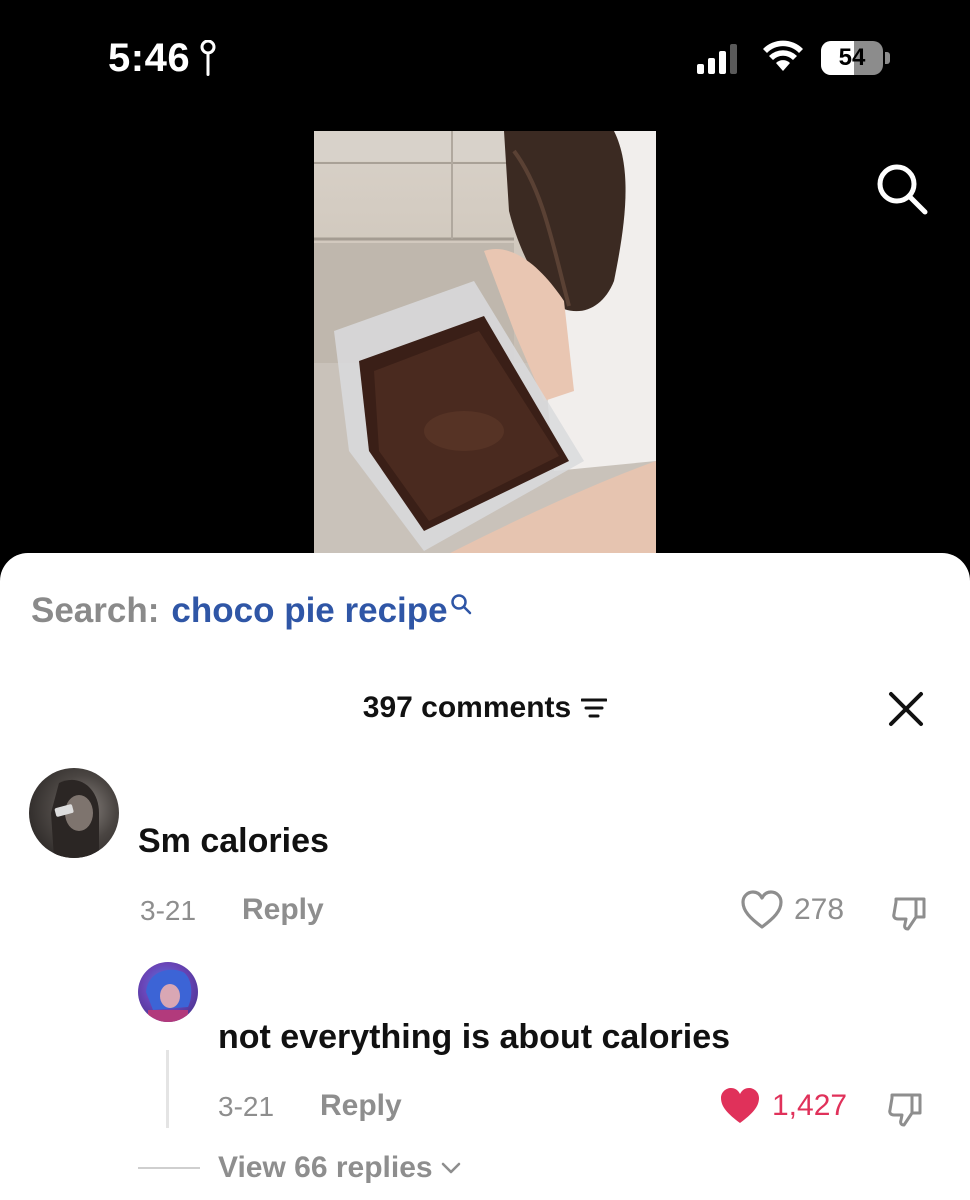 The height and width of the screenshot is (1200, 970). What do you see at coordinates (309, 611) in the screenshot?
I see `search-query-link: choco pie recipe` at bounding box center [309, 611].